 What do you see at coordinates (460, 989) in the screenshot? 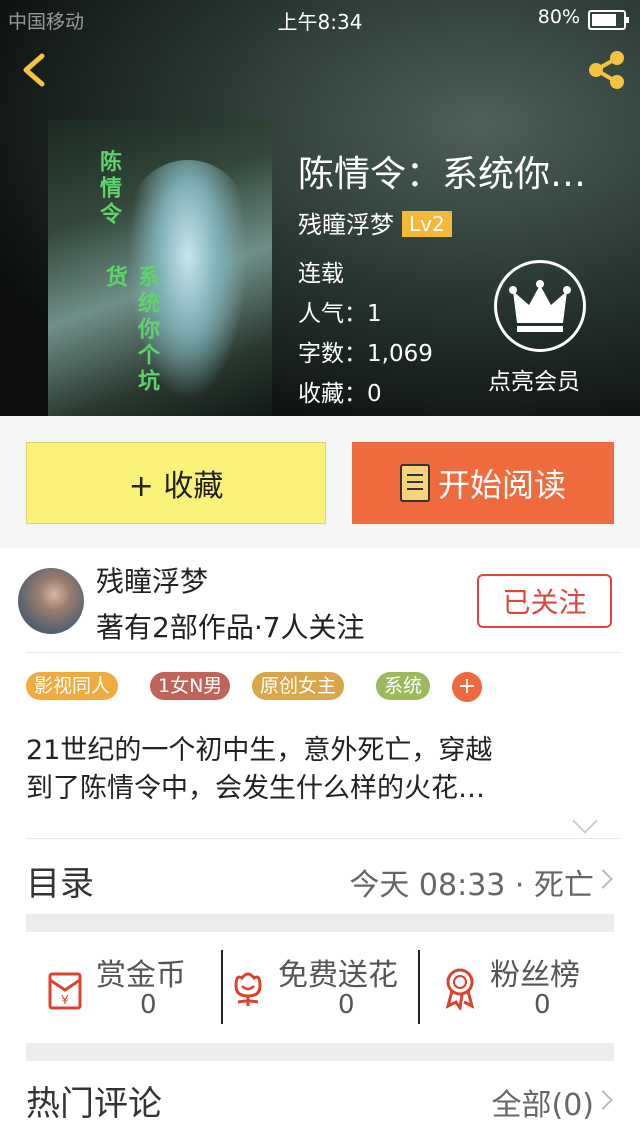
I see `medal-icon` at bounding box center [460, 989].